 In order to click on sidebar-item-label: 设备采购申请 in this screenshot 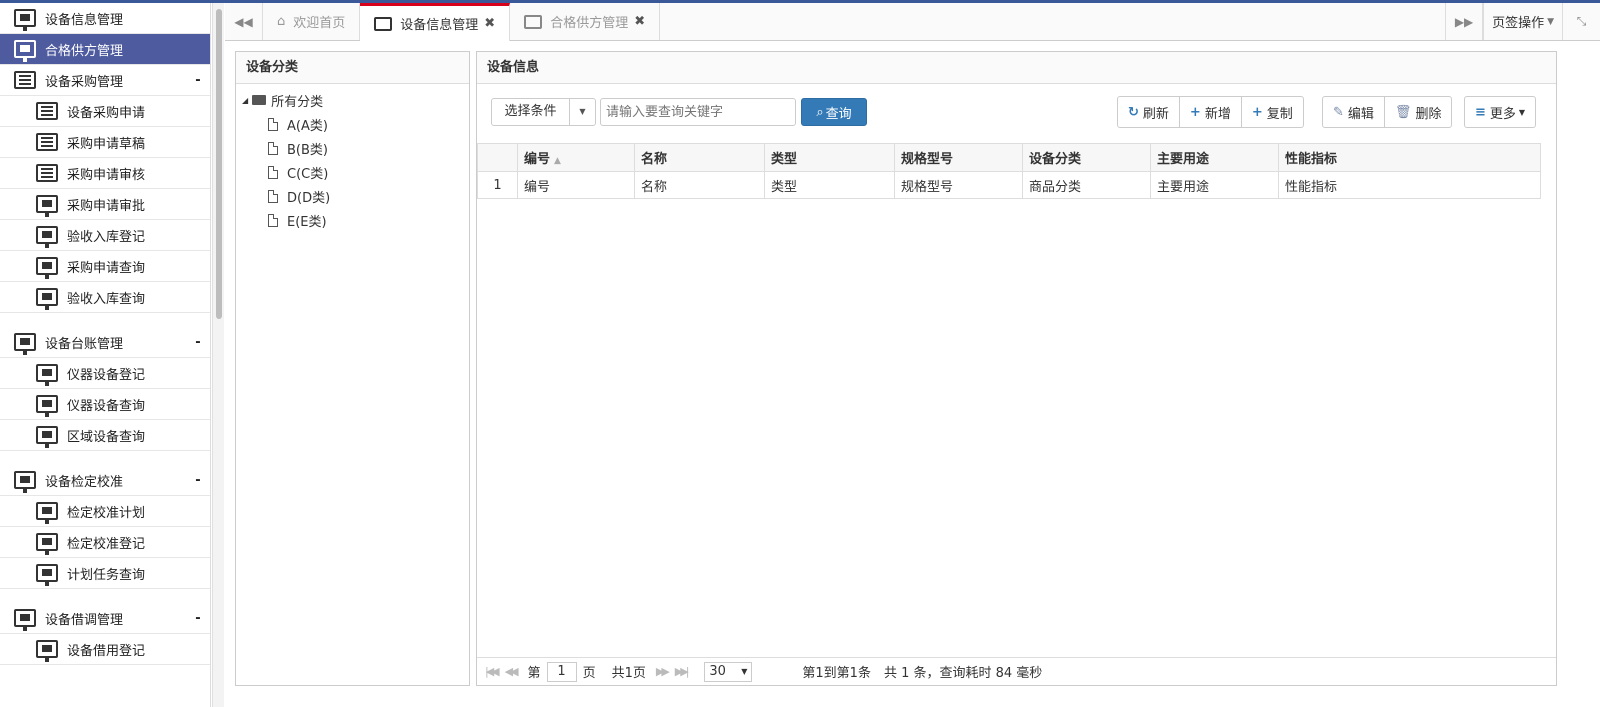, I will do `click(106, 113)`.